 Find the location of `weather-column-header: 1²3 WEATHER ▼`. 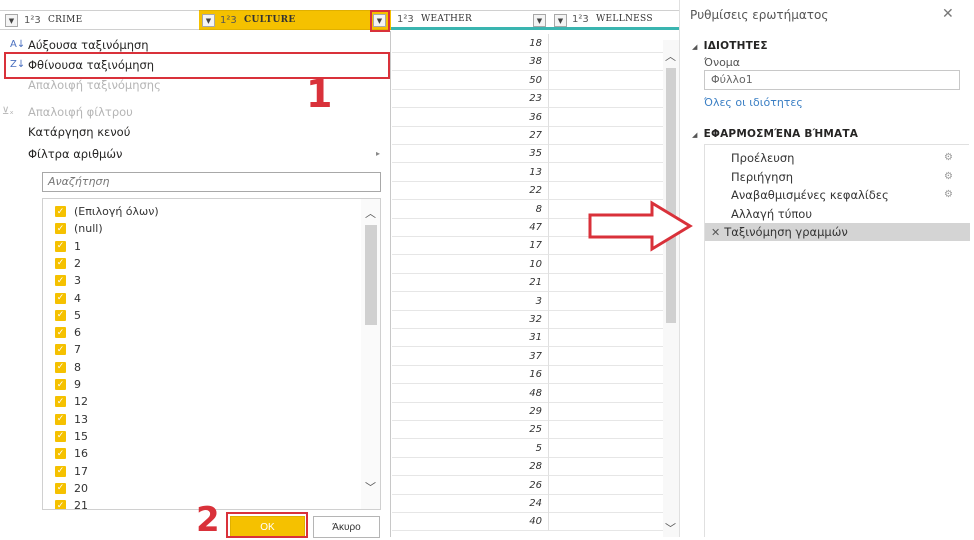

weather-column-header: 1²3 WEATHER ▼ is located at coordinates (469, 20).